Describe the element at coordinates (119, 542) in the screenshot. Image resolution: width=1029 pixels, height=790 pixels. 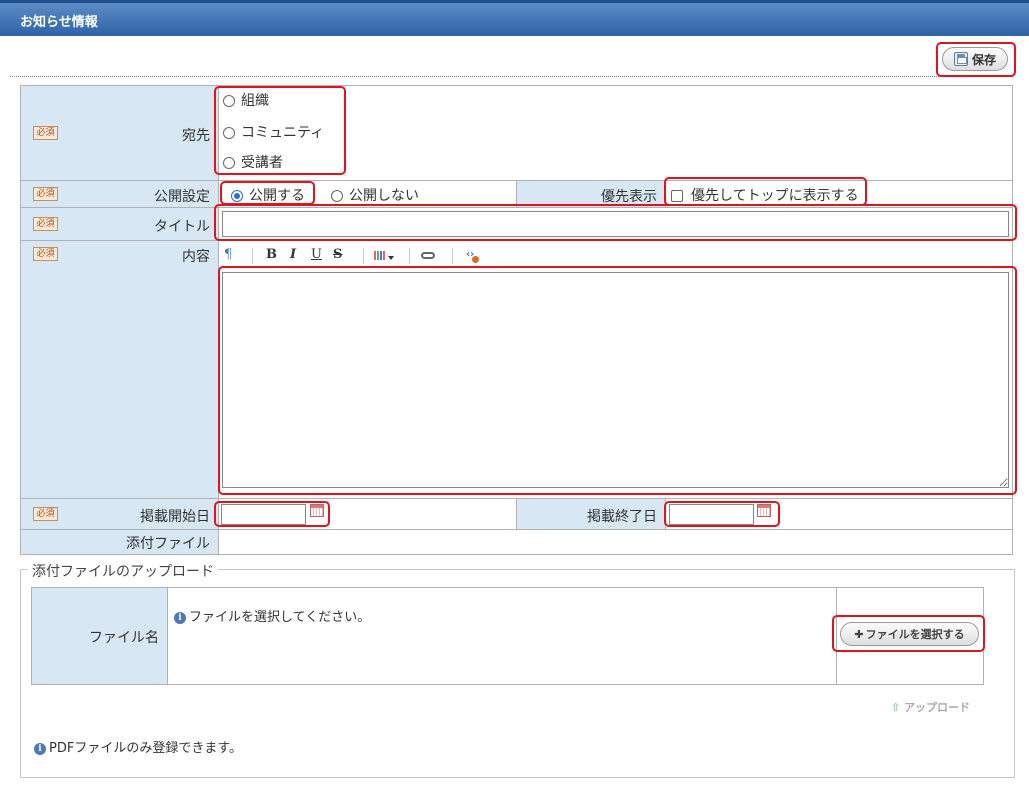
I see `attachment-label-cell: 添付ファイル` at that location.